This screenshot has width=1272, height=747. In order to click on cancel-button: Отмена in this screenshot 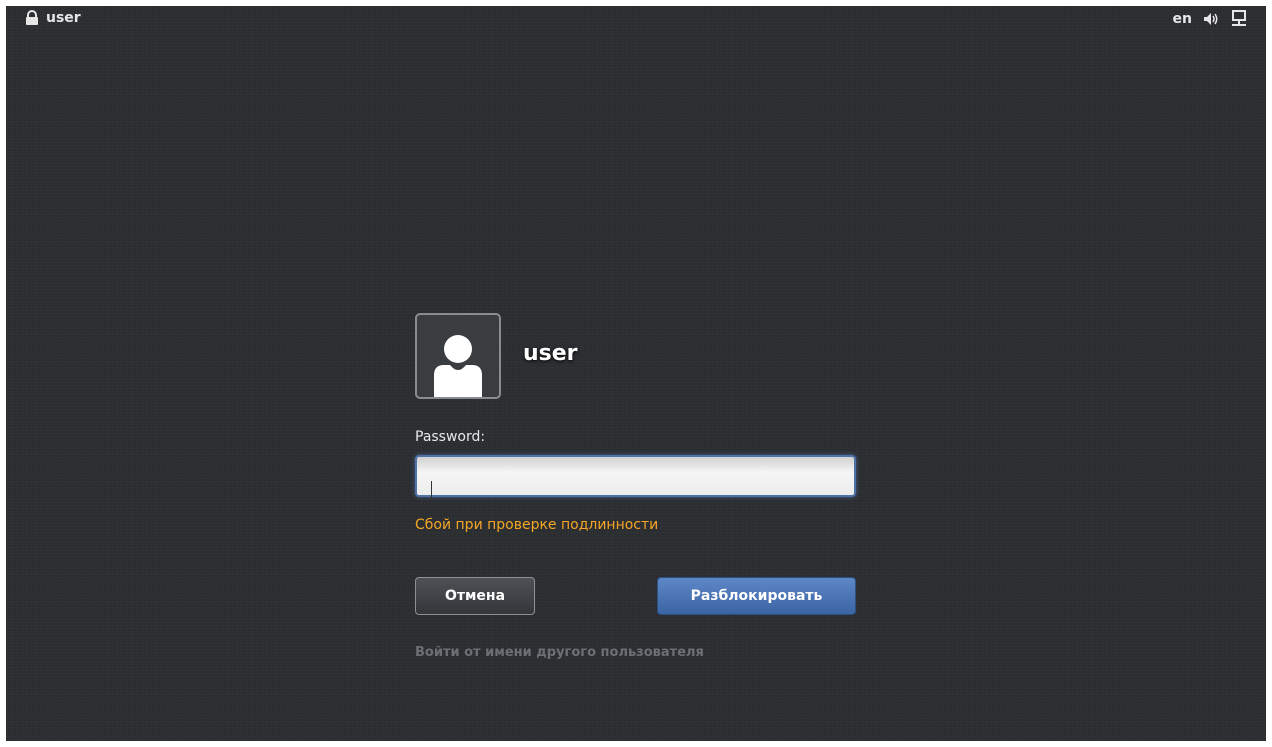, I will do `click(475, 596)`.